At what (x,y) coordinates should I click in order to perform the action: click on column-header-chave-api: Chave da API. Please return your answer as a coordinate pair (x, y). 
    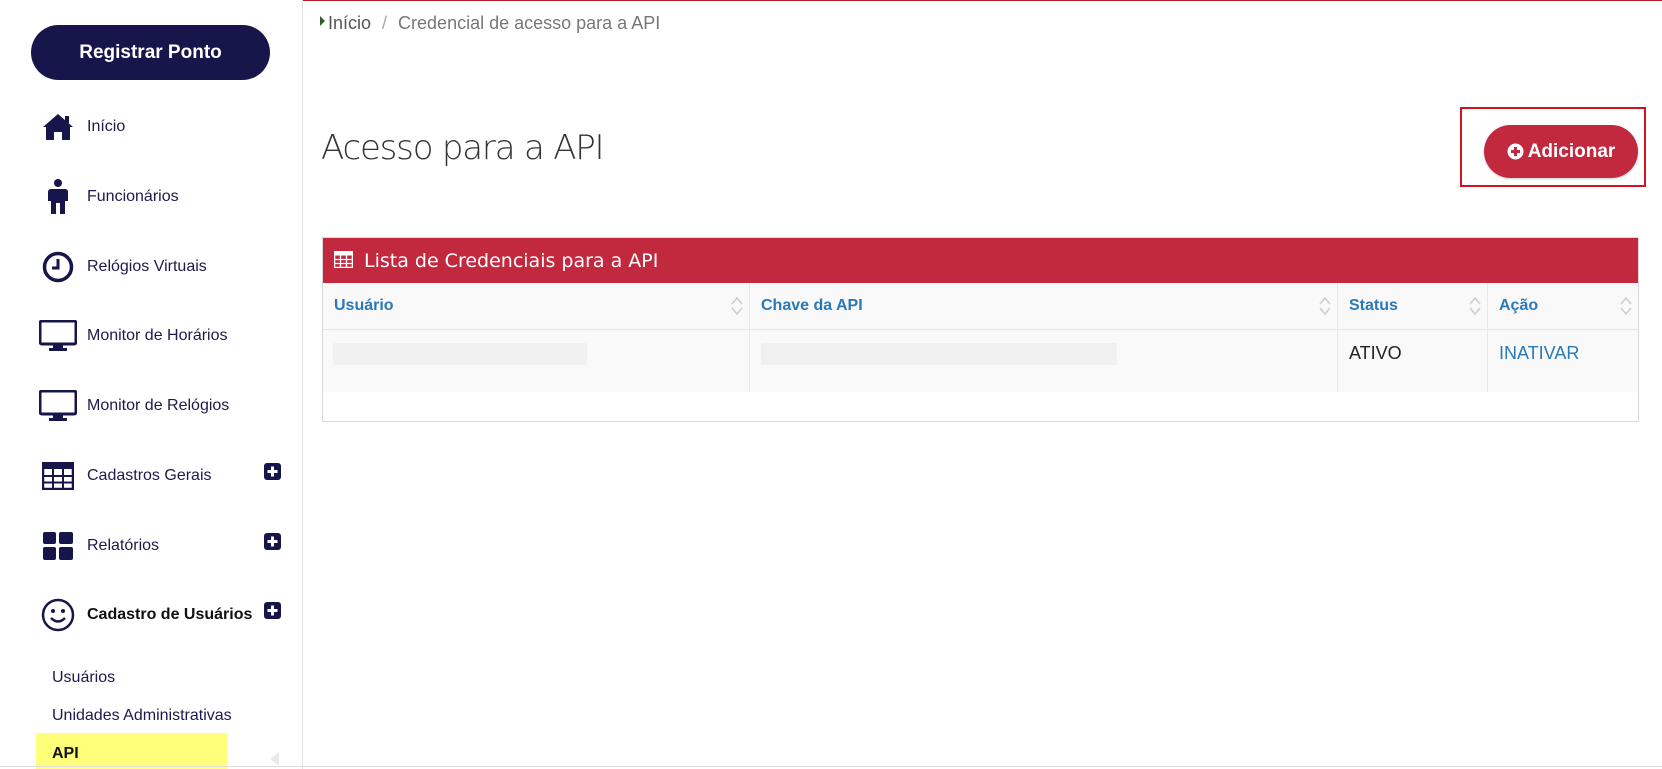
    Looking at the image, I should click on (1044, 306).